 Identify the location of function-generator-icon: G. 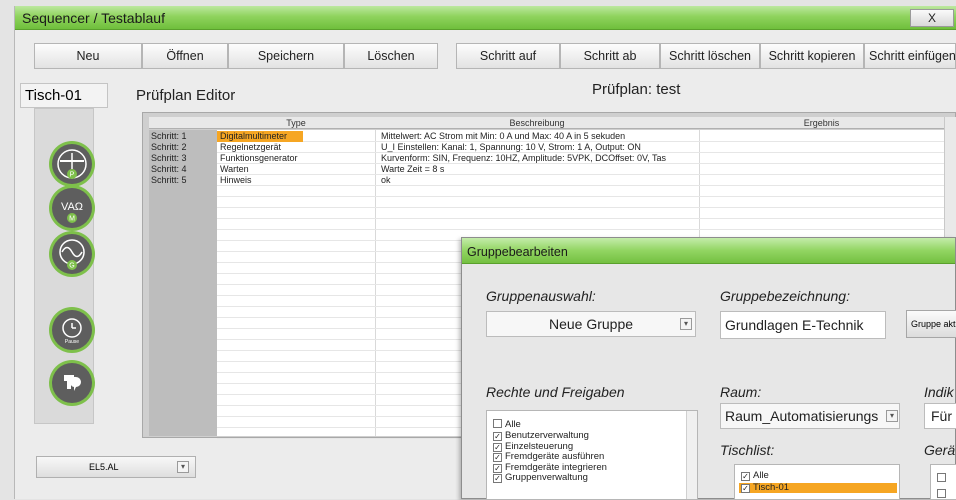
(72, 254).